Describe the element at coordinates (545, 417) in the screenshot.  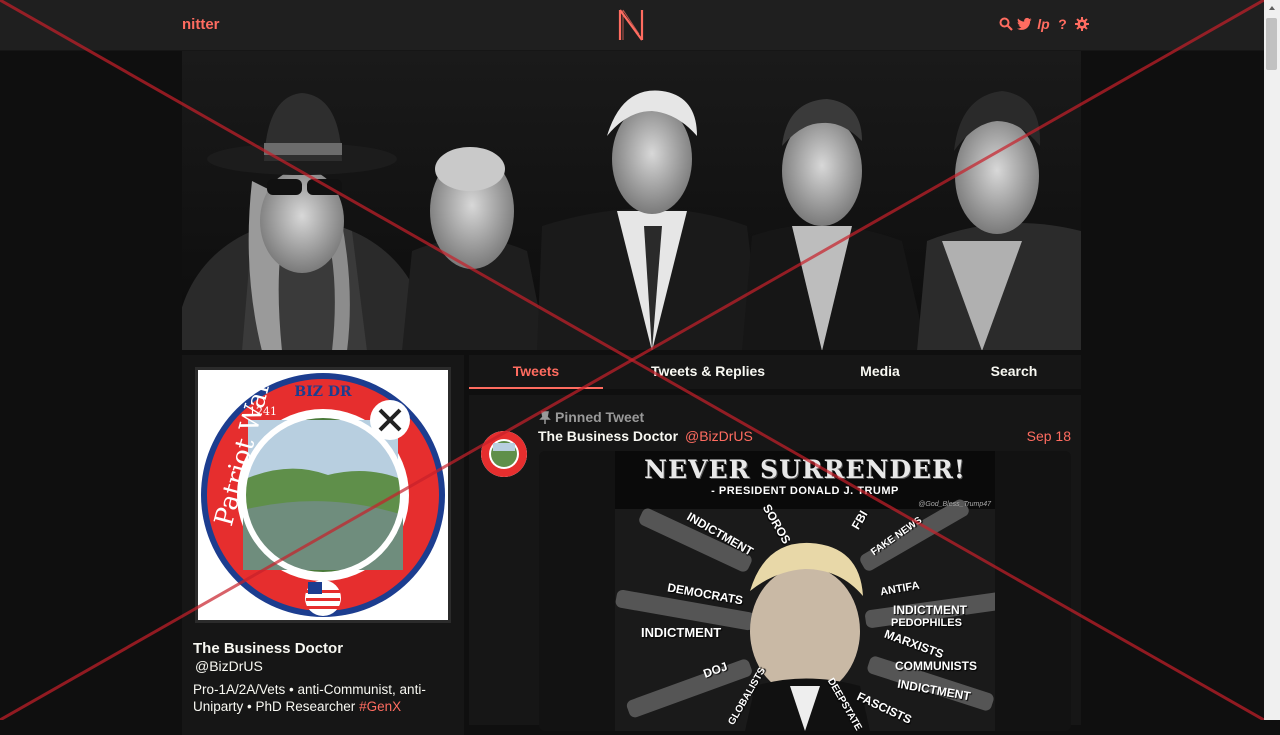
I see `pin-icon` at that location.